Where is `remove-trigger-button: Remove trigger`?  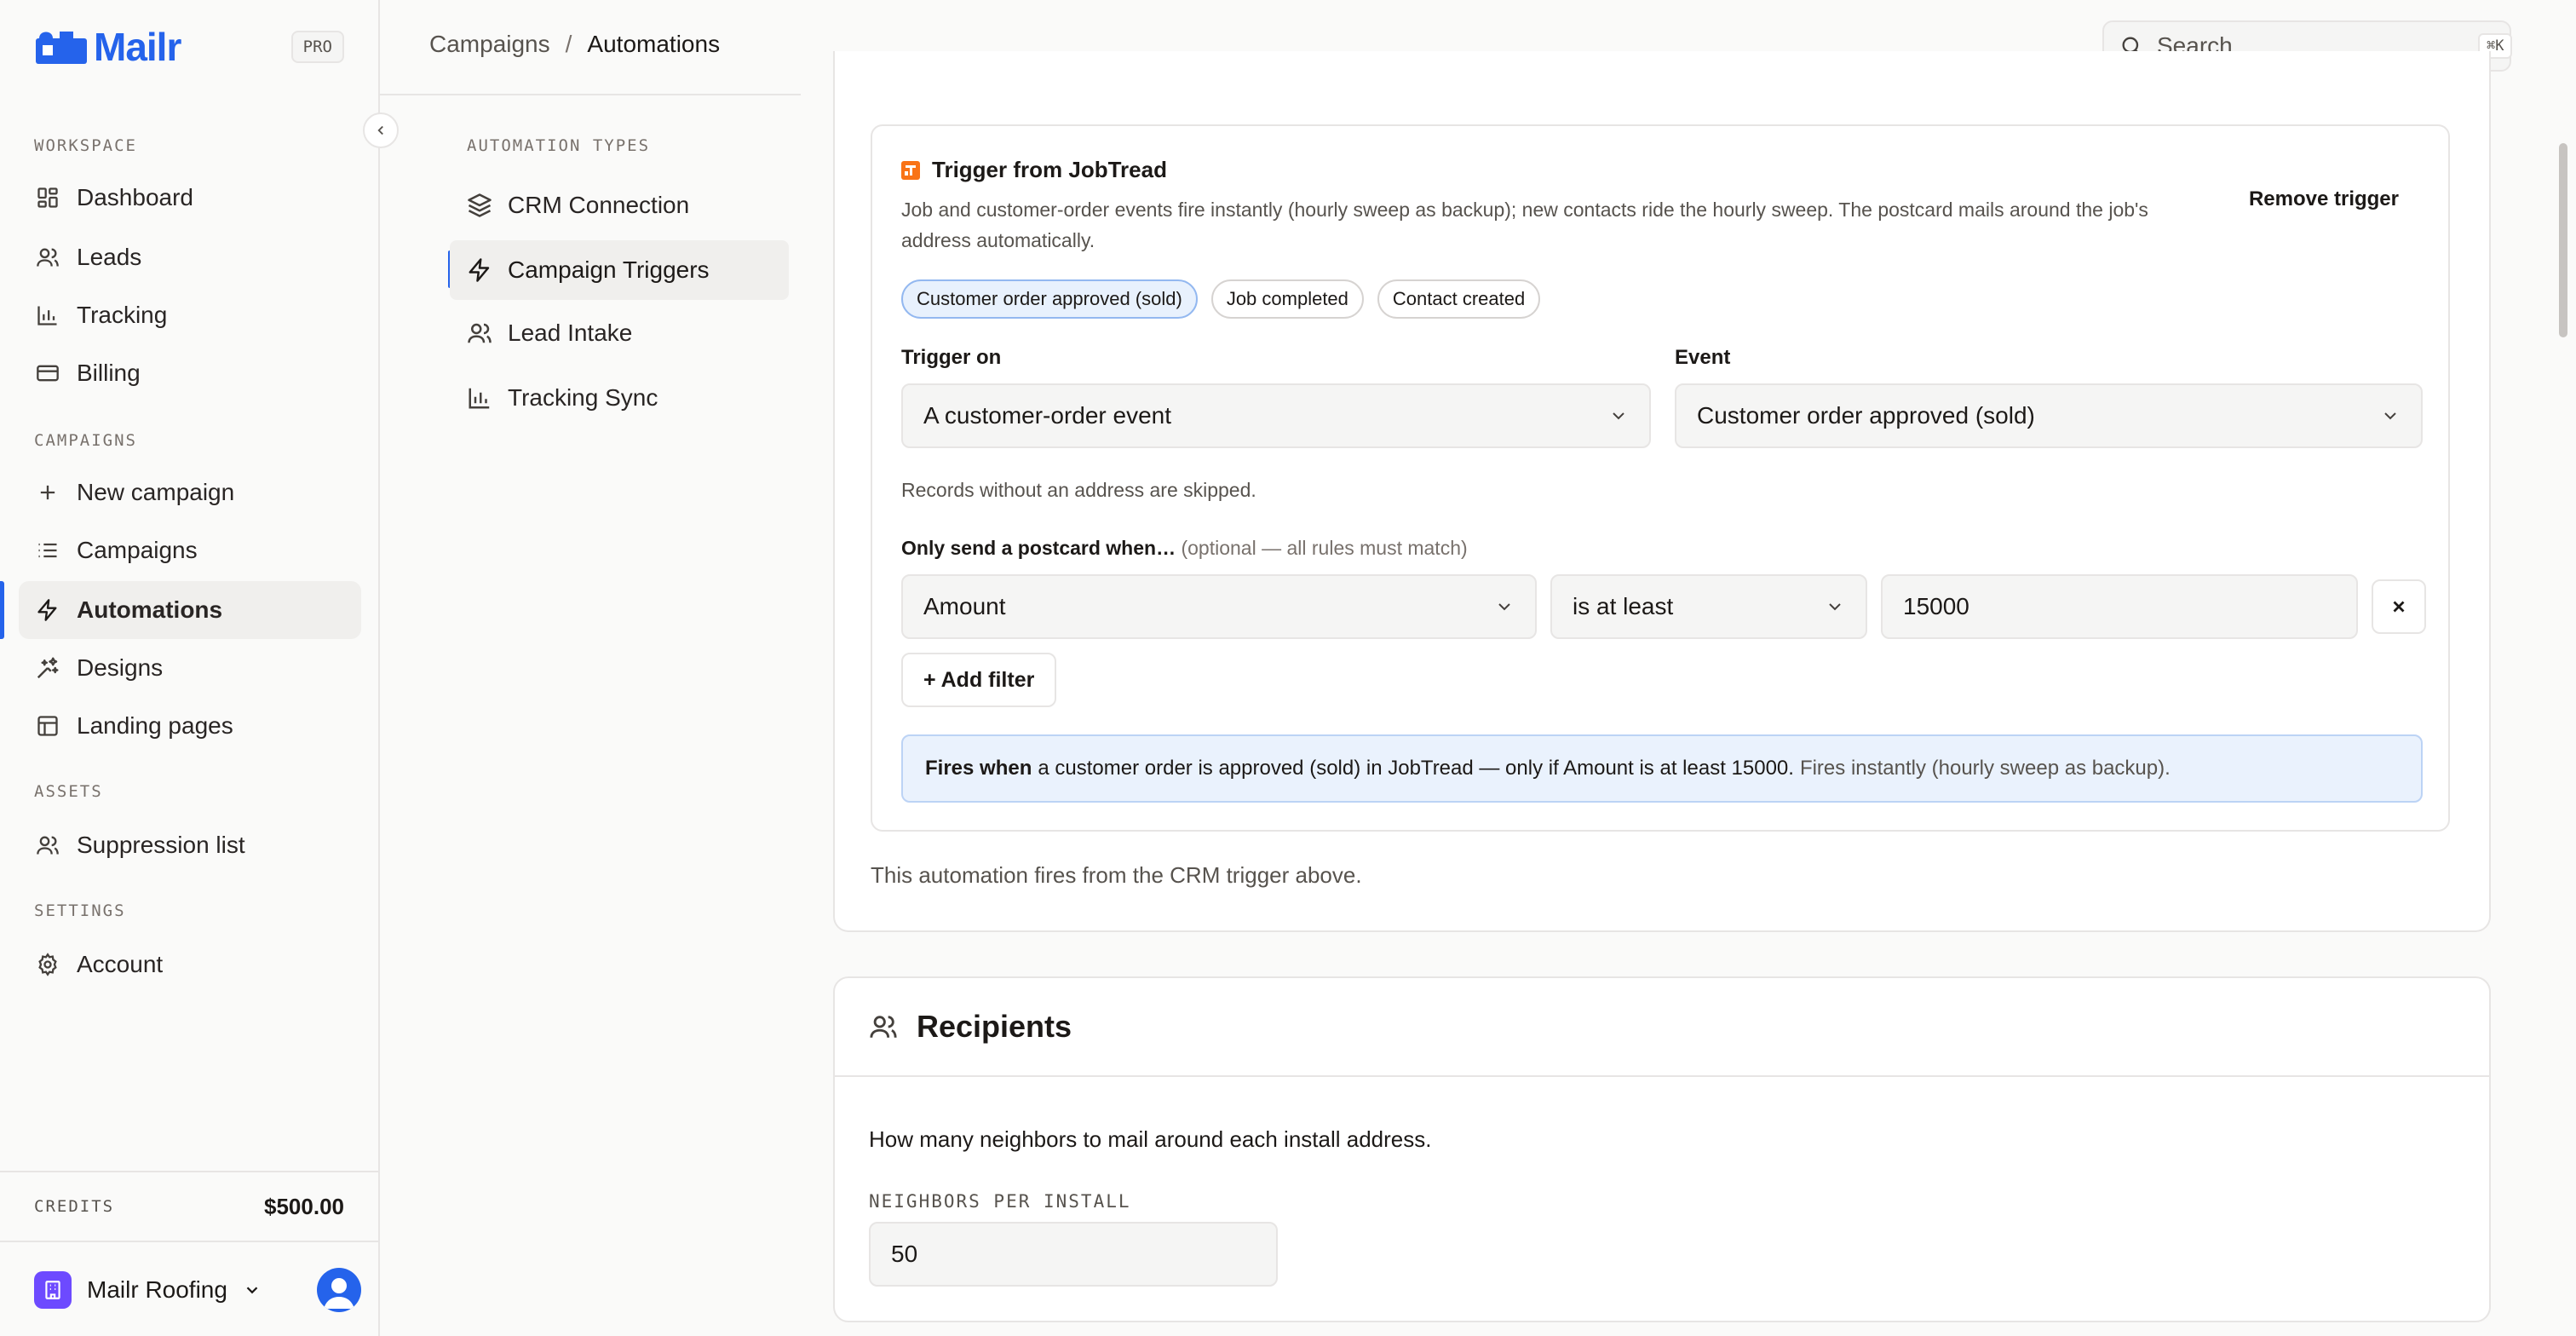
remove-trigger-button: Remove trigger is located at coordinates (2324, 199).